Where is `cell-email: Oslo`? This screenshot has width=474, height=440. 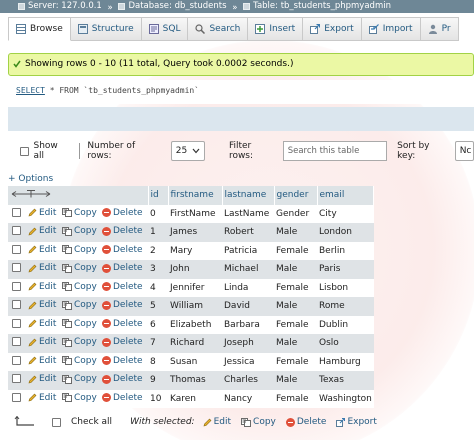
cell-email: Oslo is located at coordinates (345, 343).